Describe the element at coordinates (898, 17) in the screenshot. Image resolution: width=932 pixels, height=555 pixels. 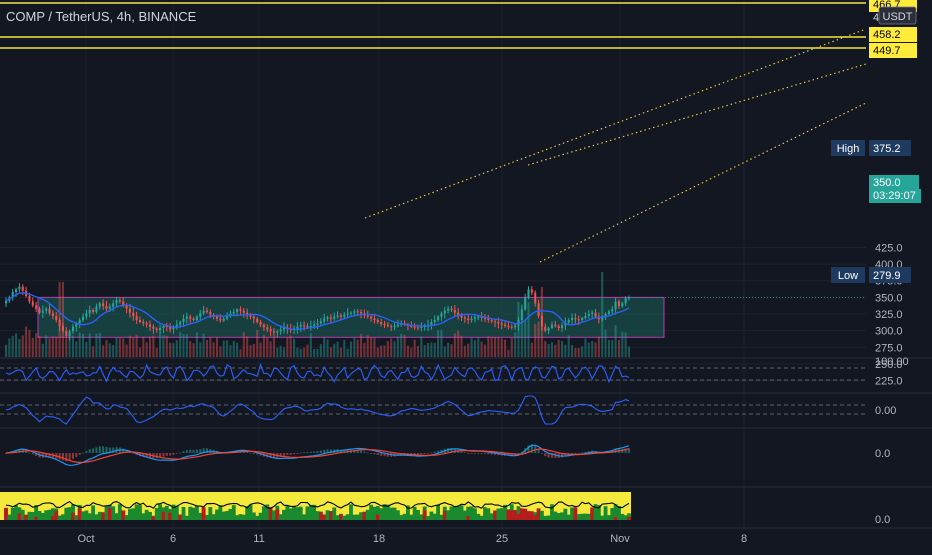
I see `currency-badge: USDT` at that location.